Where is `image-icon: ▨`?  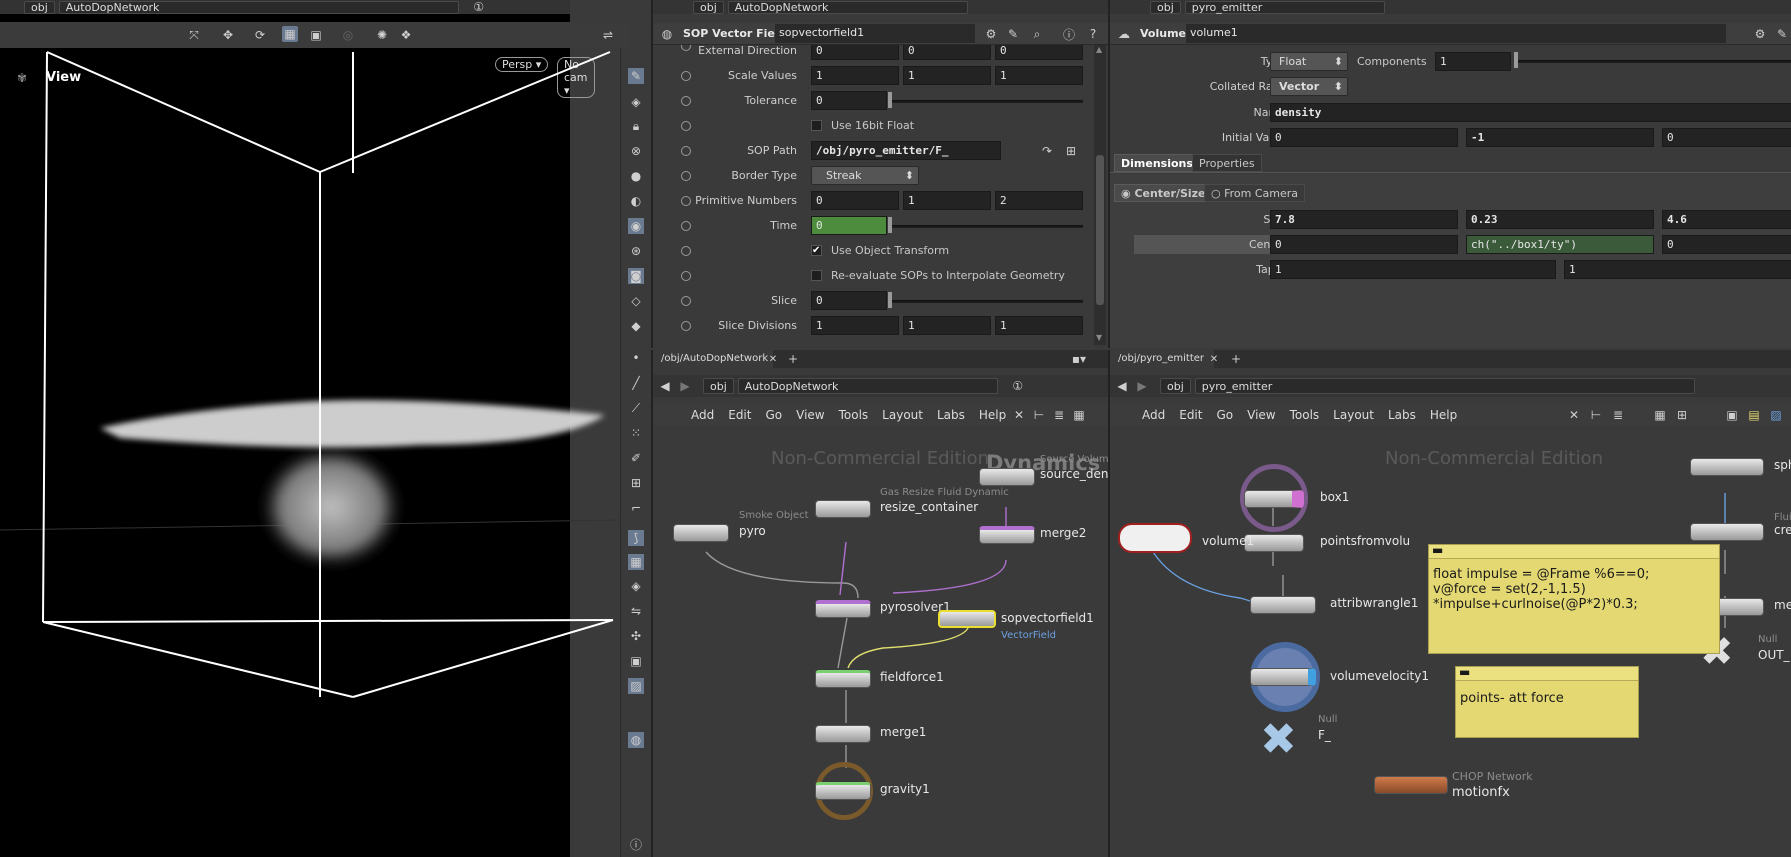
image-icon: ▨ is located at coordinates (636, 686).